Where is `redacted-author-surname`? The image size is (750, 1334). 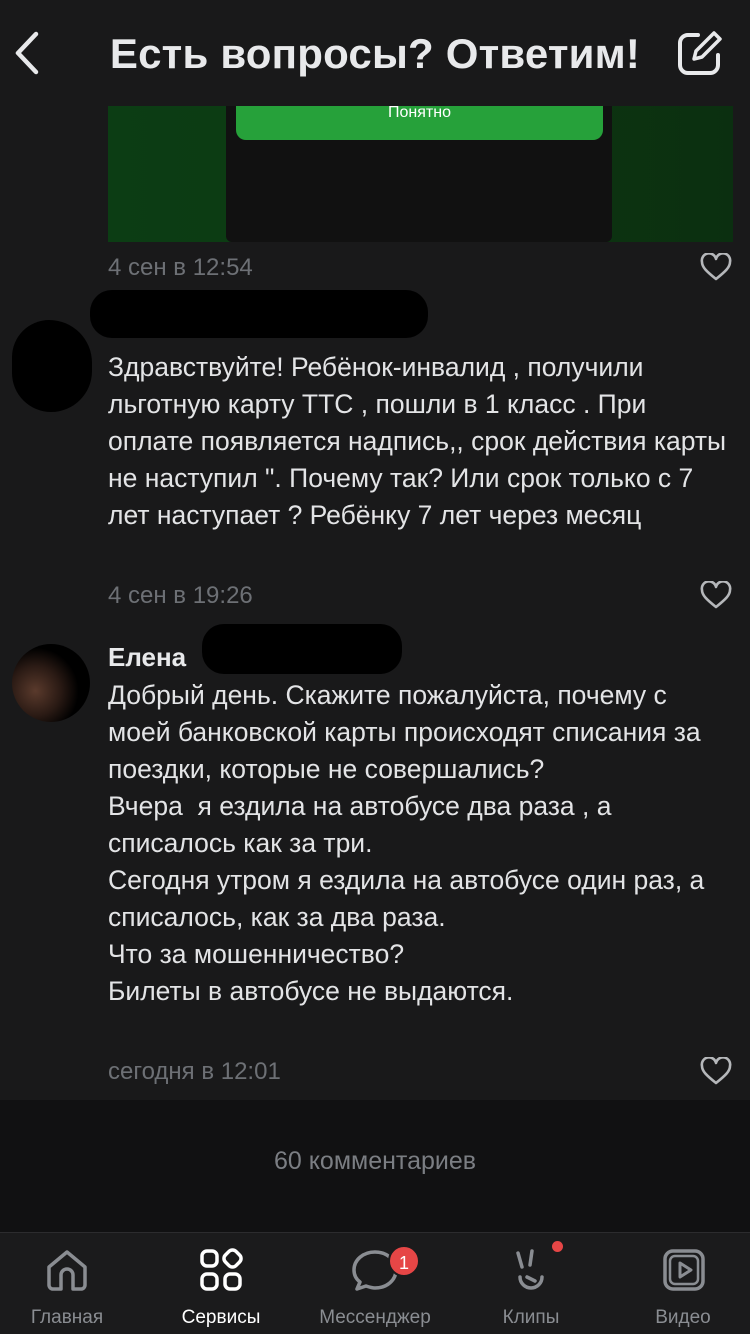
redacted-author-surname is located at coordinates (302, 649).